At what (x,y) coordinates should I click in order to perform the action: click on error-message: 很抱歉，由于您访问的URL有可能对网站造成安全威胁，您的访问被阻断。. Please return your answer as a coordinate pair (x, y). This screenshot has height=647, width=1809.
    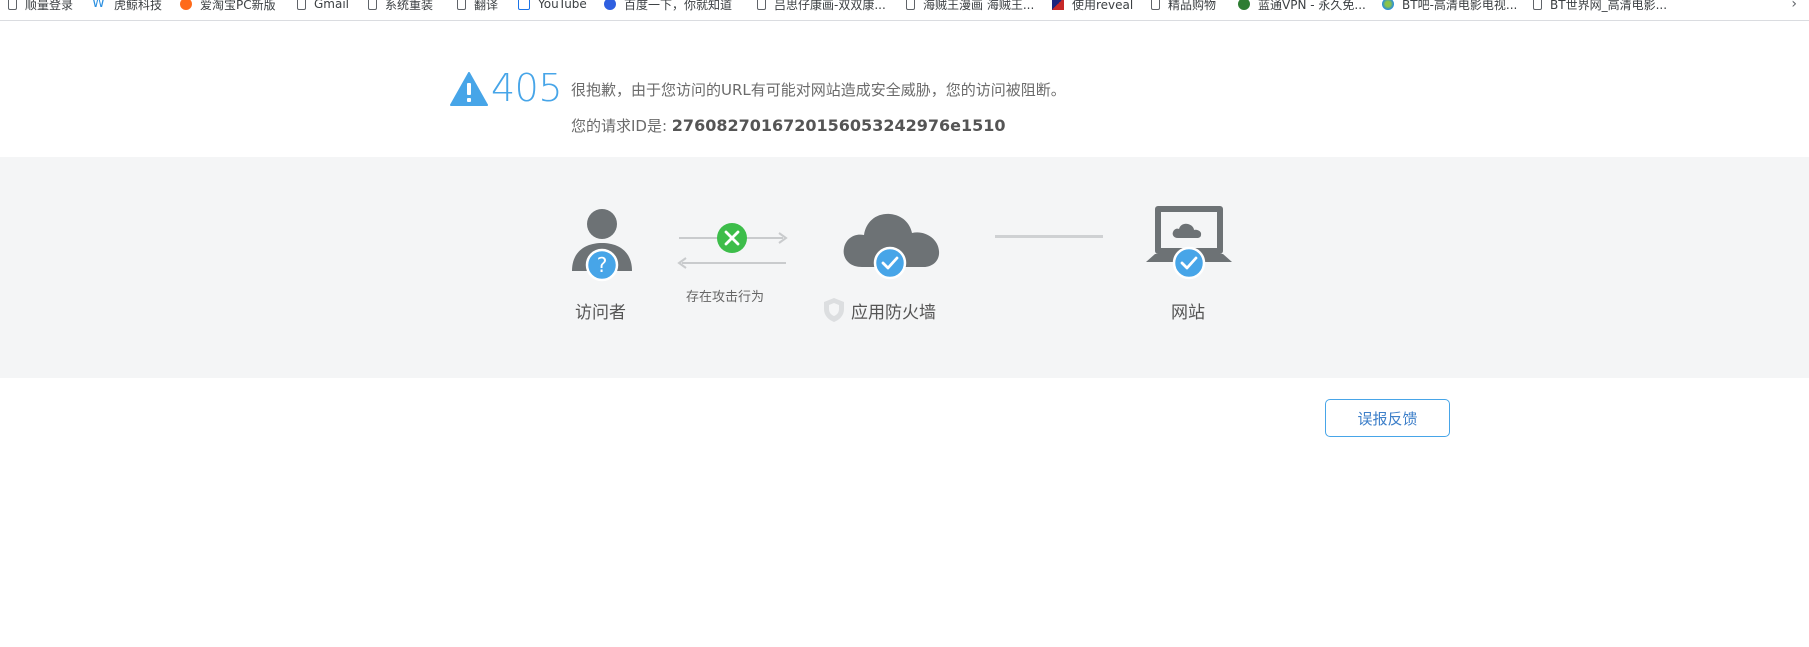
    Looking at the image, I should click on (818, 90).